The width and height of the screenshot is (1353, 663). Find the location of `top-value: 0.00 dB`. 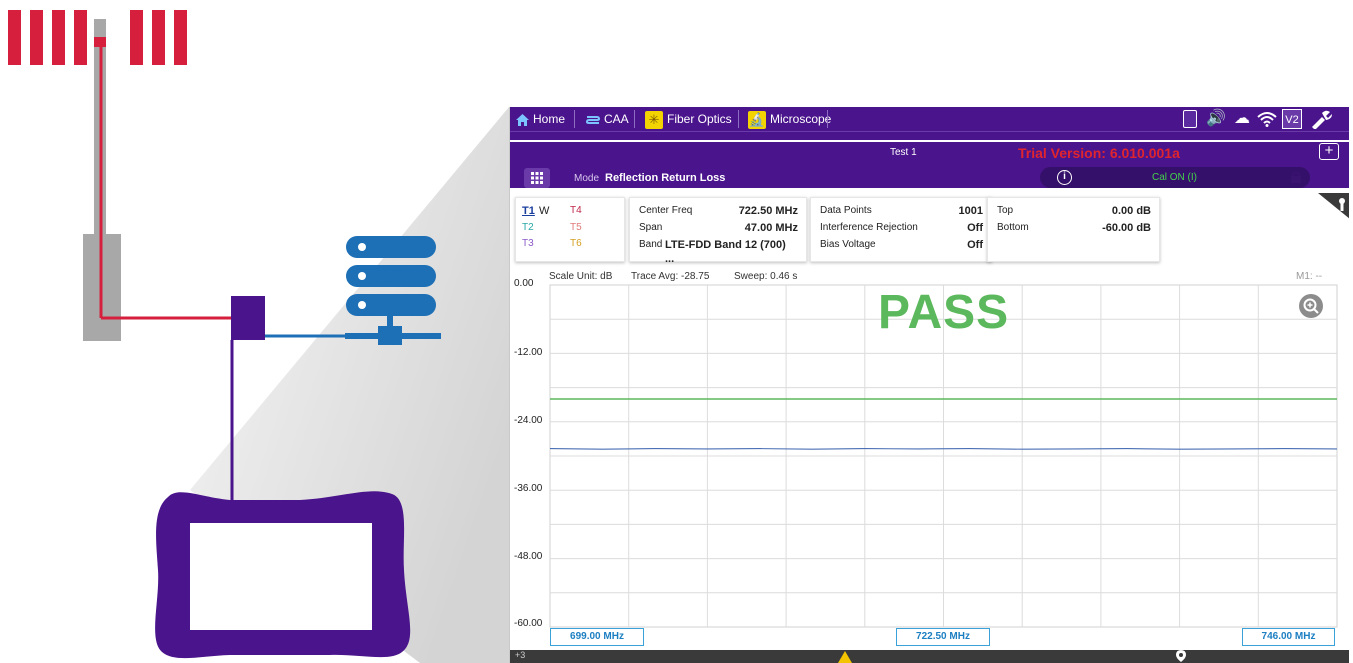

top-value: 0.00 dB is located at coordinates (1131, 211).